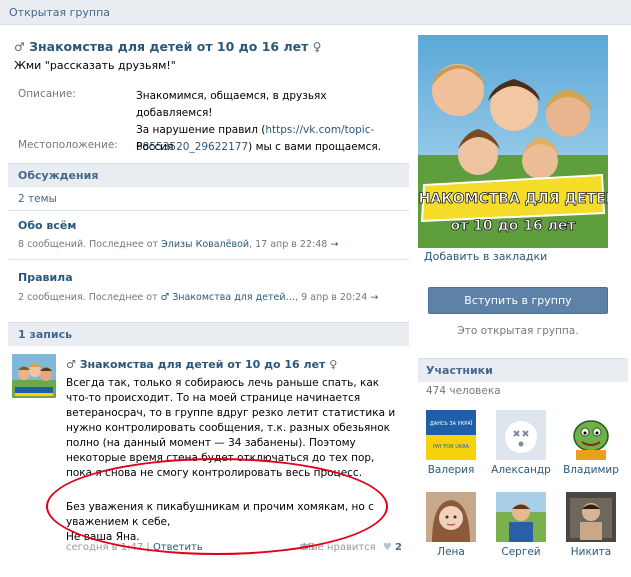  What do you see at coordinates (387, 547) in the screenshot?
I see `heart-icon: ♥` at bounding box center [387, 547].